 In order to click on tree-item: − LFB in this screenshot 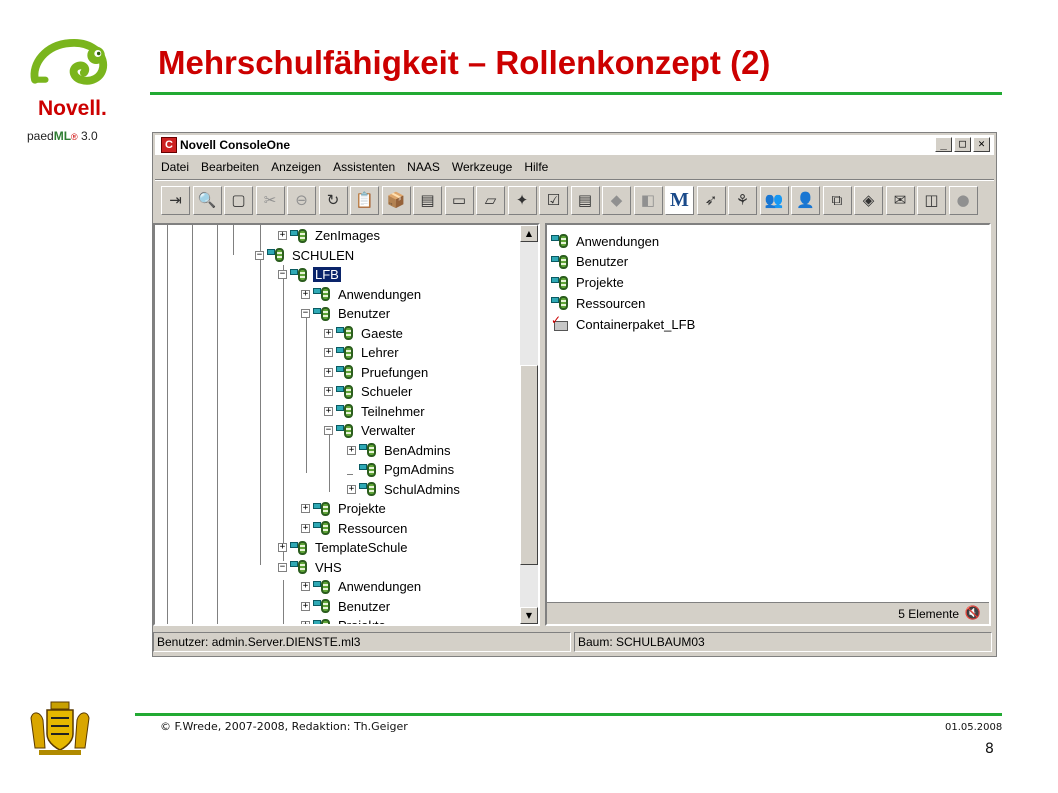, I will do `click(309, 274)`.